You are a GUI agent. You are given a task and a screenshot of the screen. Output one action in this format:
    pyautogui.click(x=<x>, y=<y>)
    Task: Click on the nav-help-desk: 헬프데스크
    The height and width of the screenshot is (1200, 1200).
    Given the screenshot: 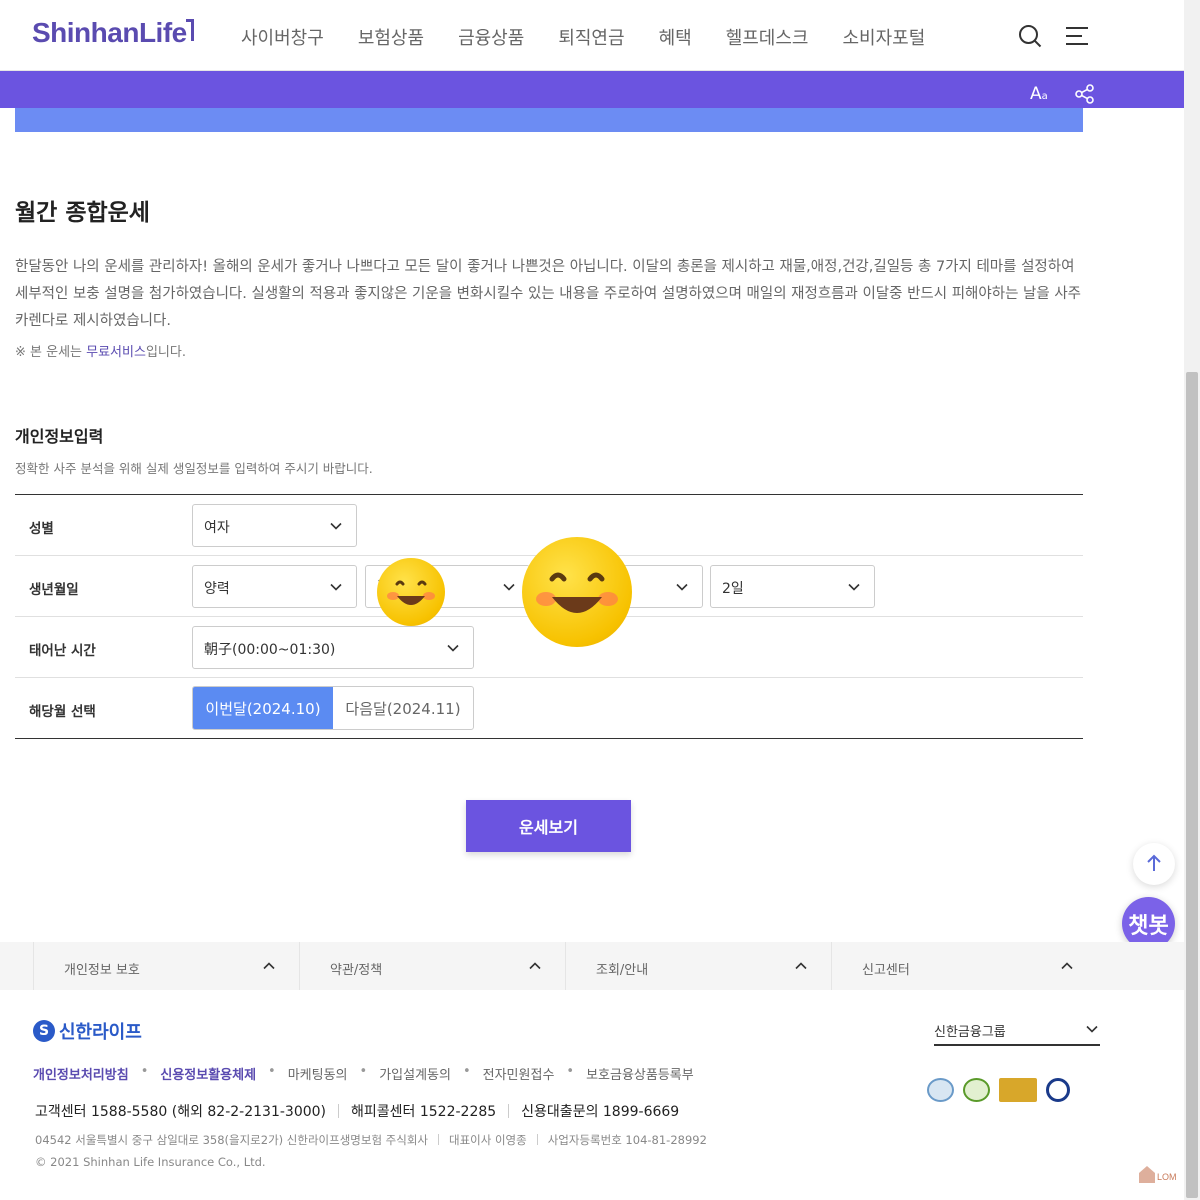 What is the action you would take?
    pyautogui.click(x=767, y=37)
    